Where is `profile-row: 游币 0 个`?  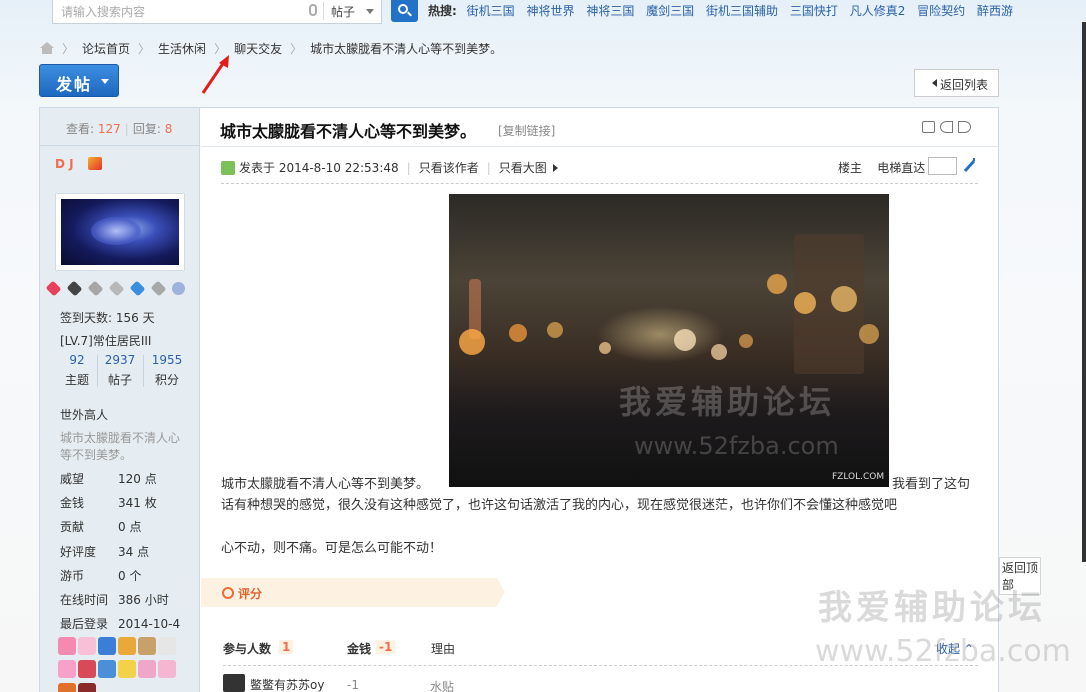
profile-row: 游币 0 个 is located at coordinates (125, 575).